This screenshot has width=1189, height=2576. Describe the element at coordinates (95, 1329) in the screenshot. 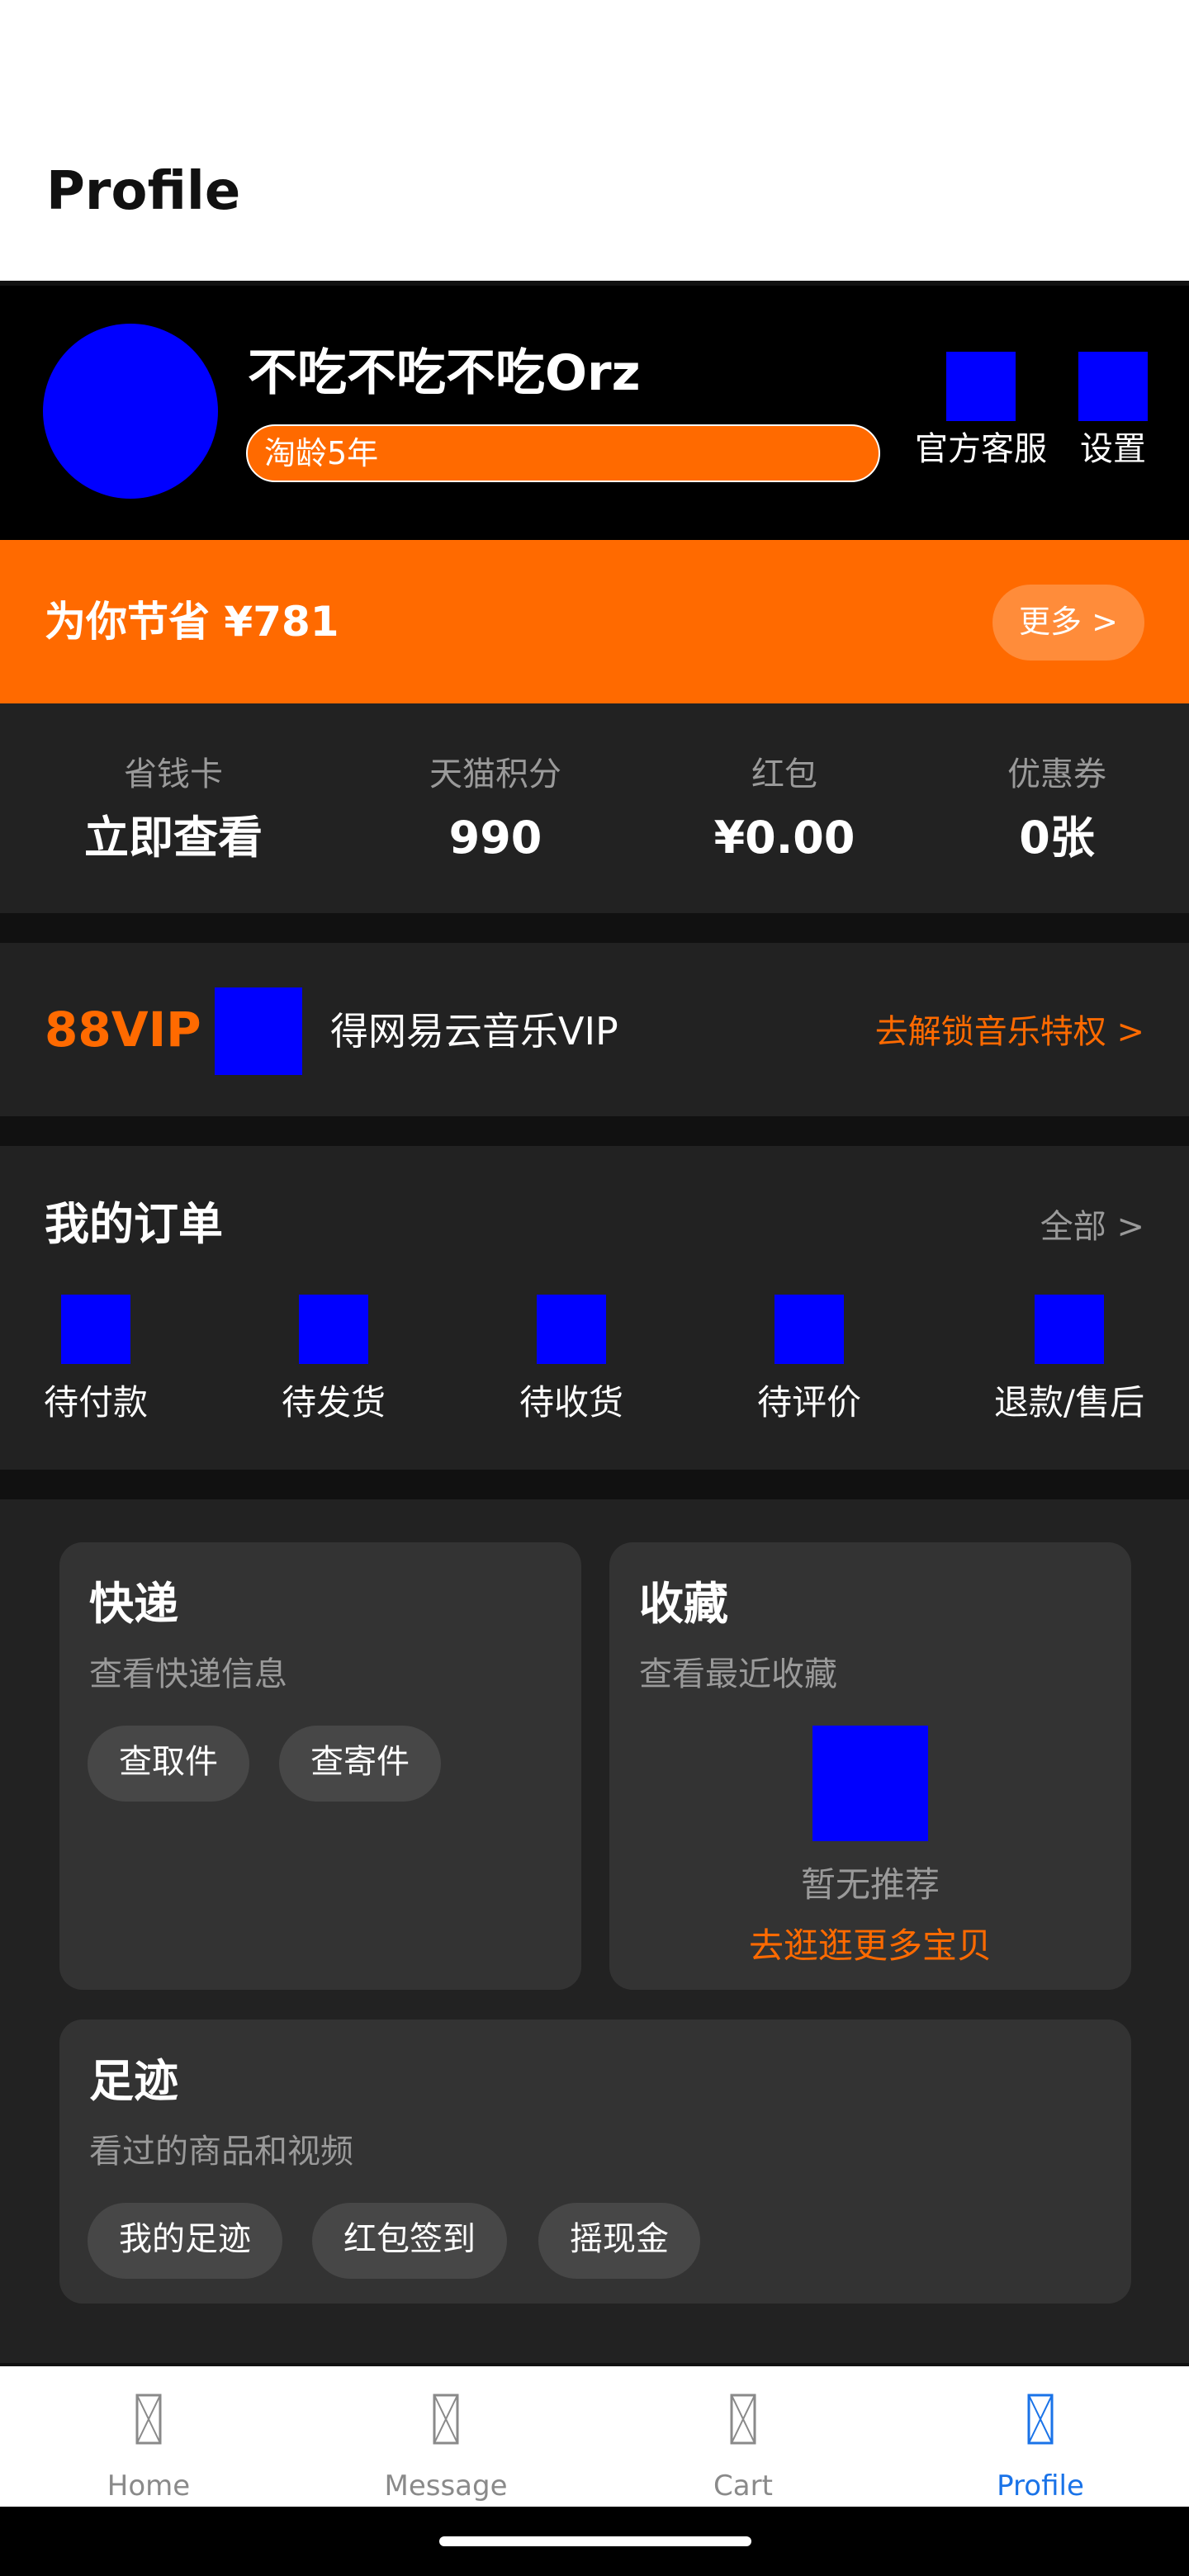

I see `pending-payment-icon` at that location.